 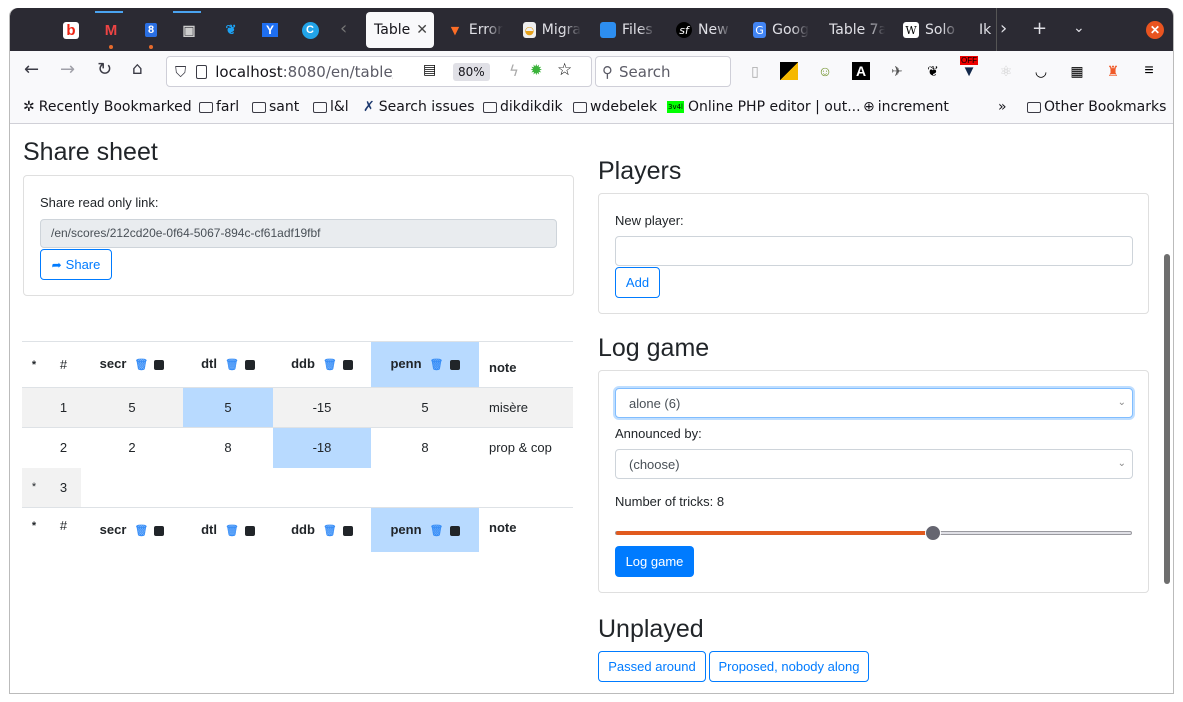 What do you see at coordinates (71, 30) in the screenshot?
I see `pinned-tab-bol: b` at bounding box center [71, 30].